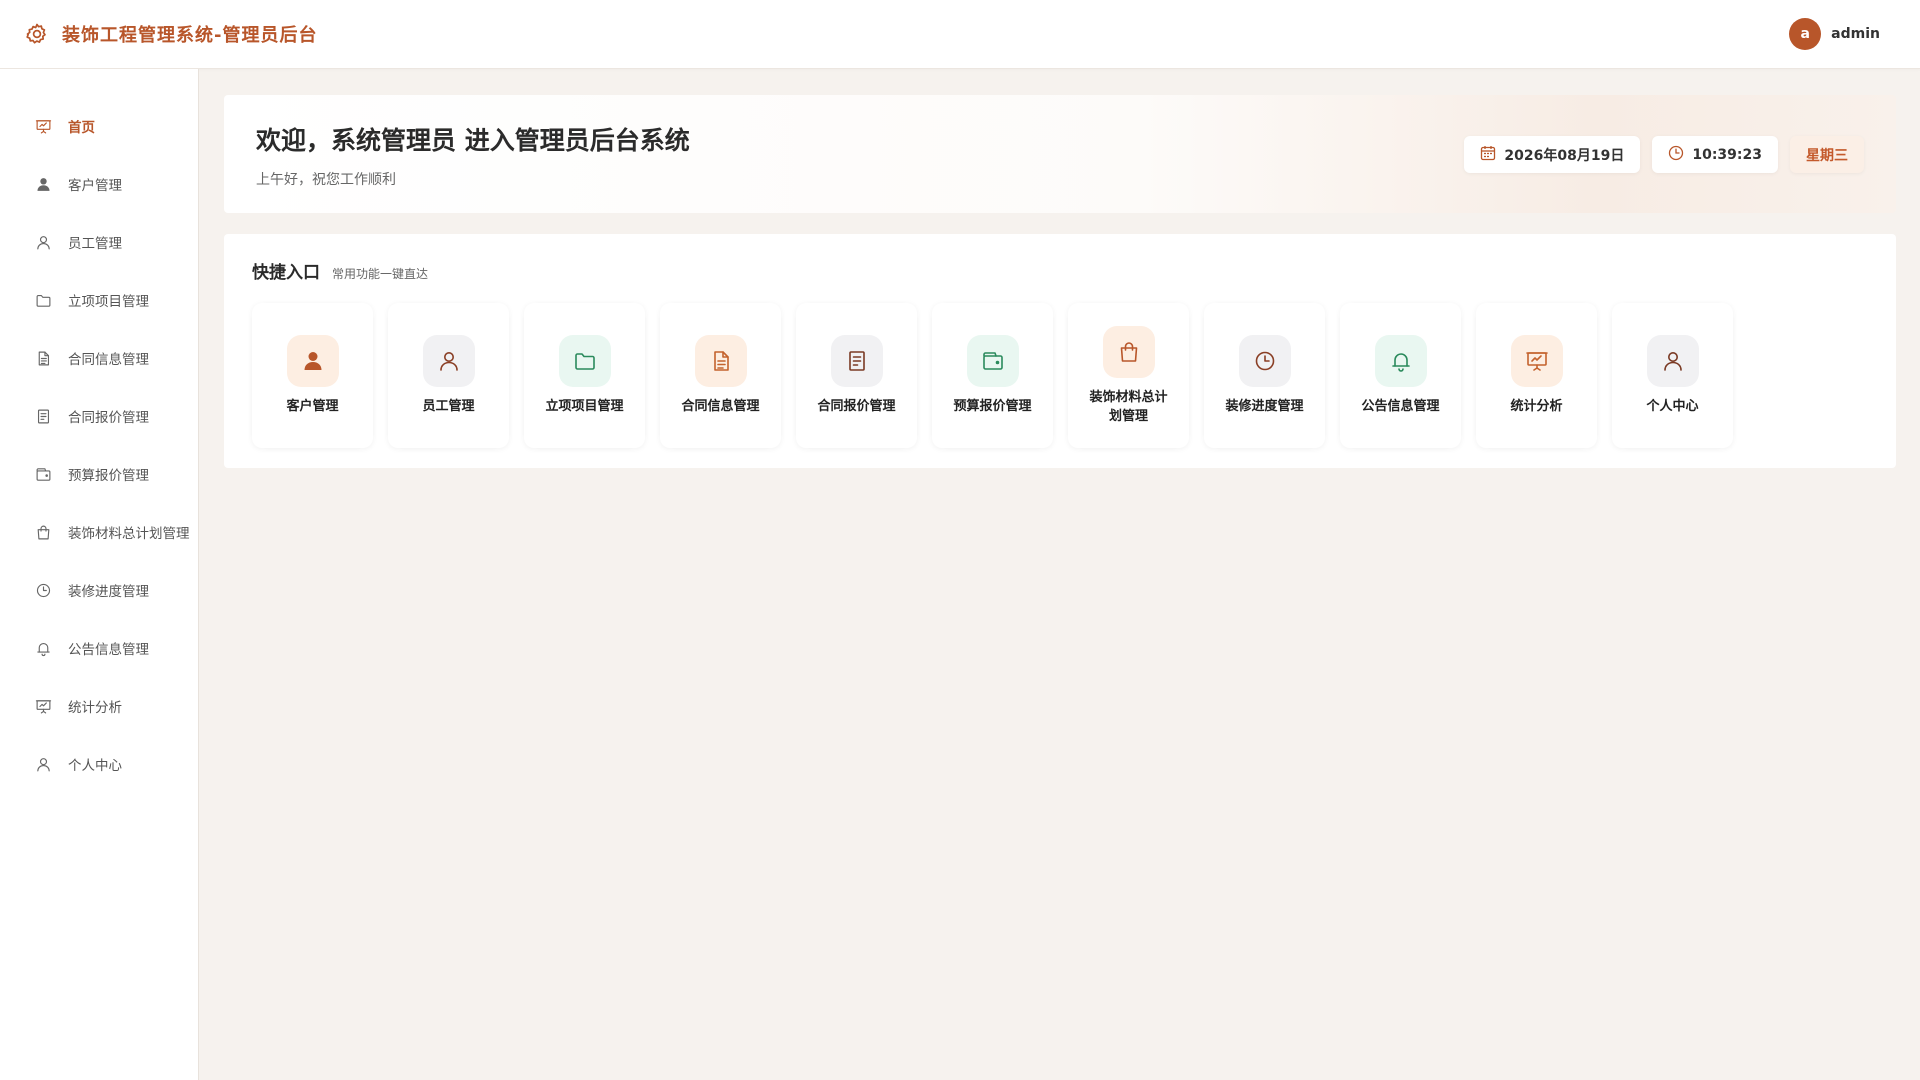 This screenshot has width=1920, height=1080. What do you see at coordinates (190, 35) in the screenshot?
I see `app-title: 装饰工程管理系统-管理员后台` at bounding box center [190, 35].